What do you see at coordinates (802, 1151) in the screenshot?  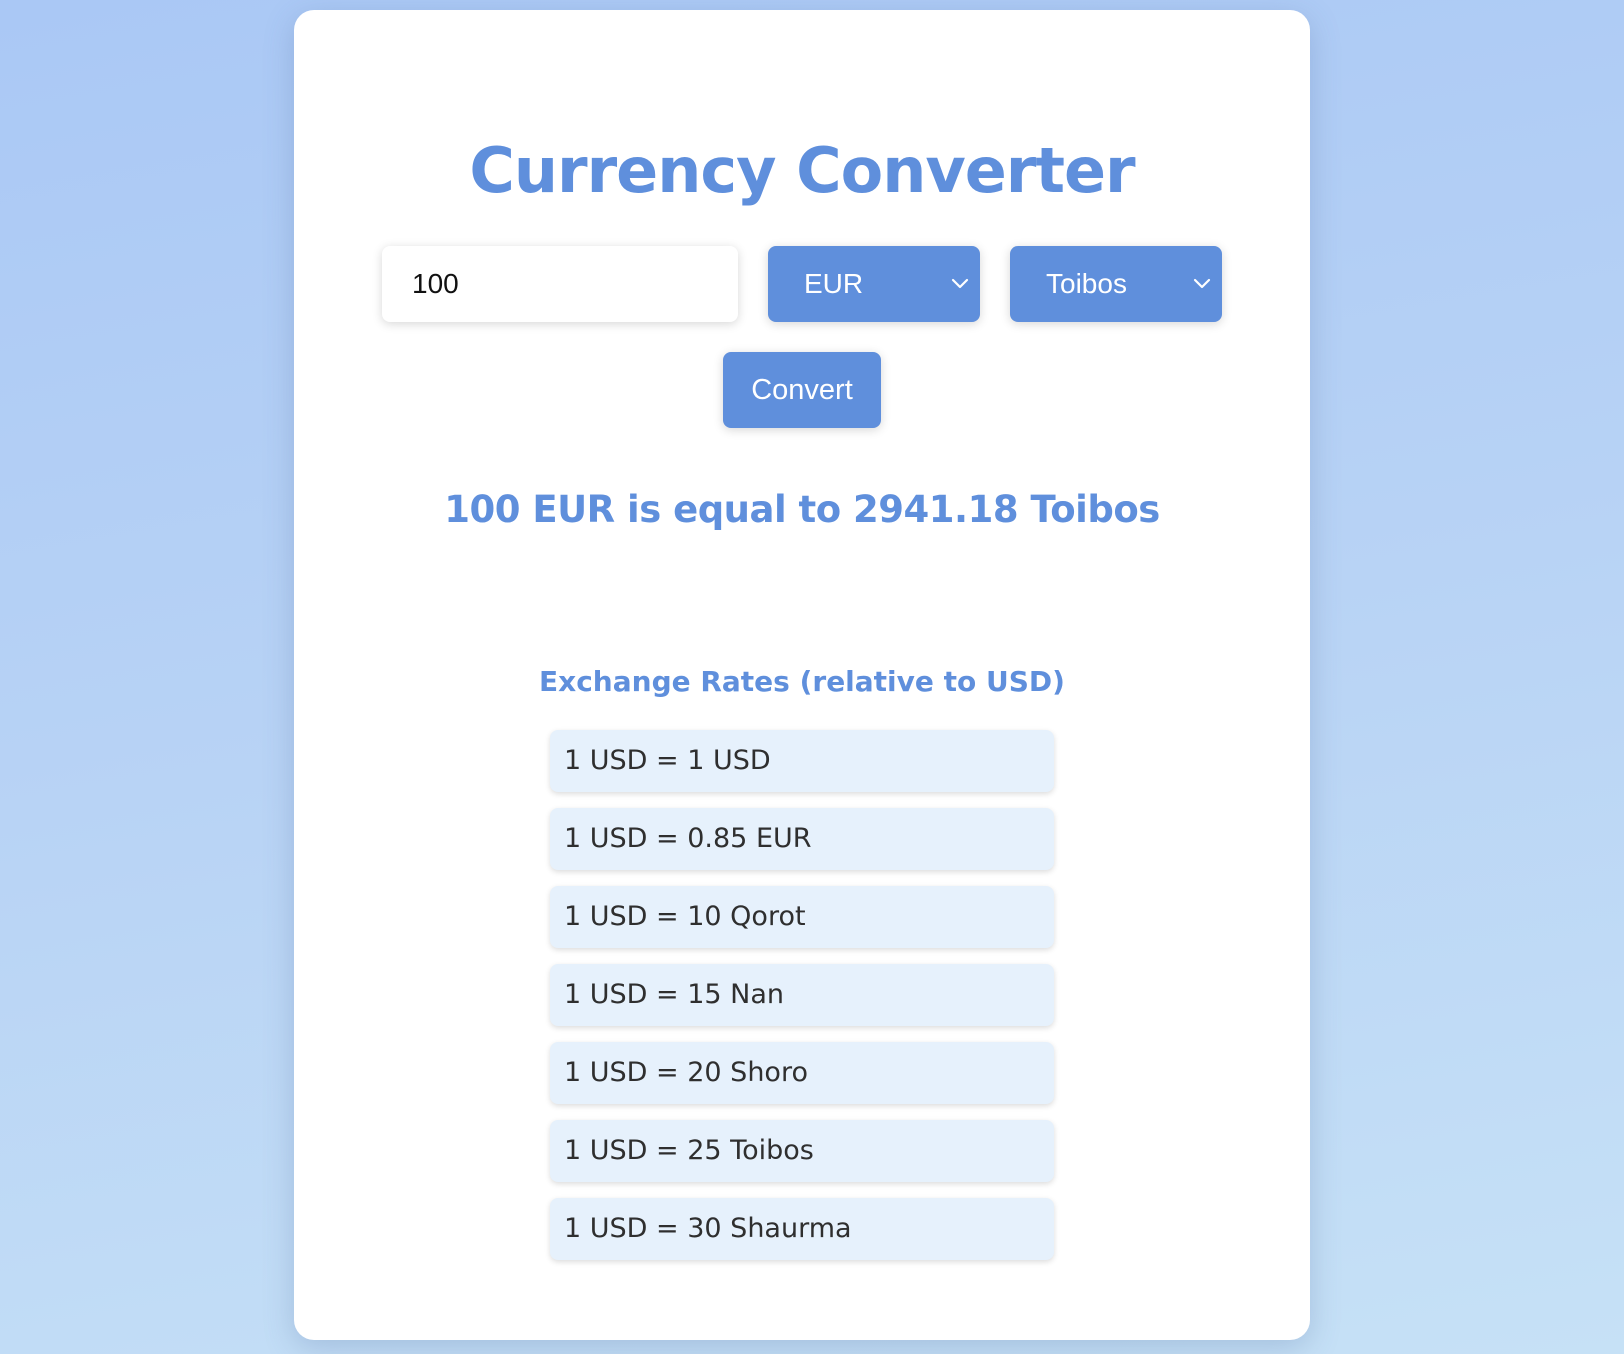 I see `rate-item-toibos: 1 USD = 25 Toibos` at bounding box center [802, 1151].